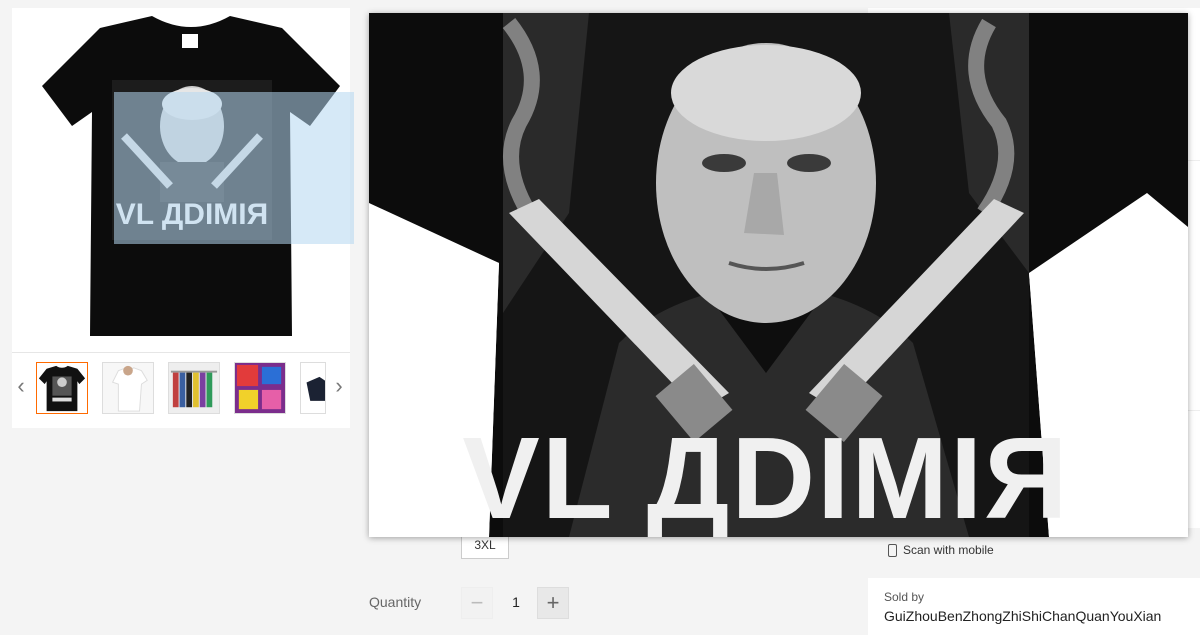 Image resolution: width=1200 pixels, height=635 pixels. I want to click on print-text-zoomed: VL ДDIMIЯ, so click(765, 475).